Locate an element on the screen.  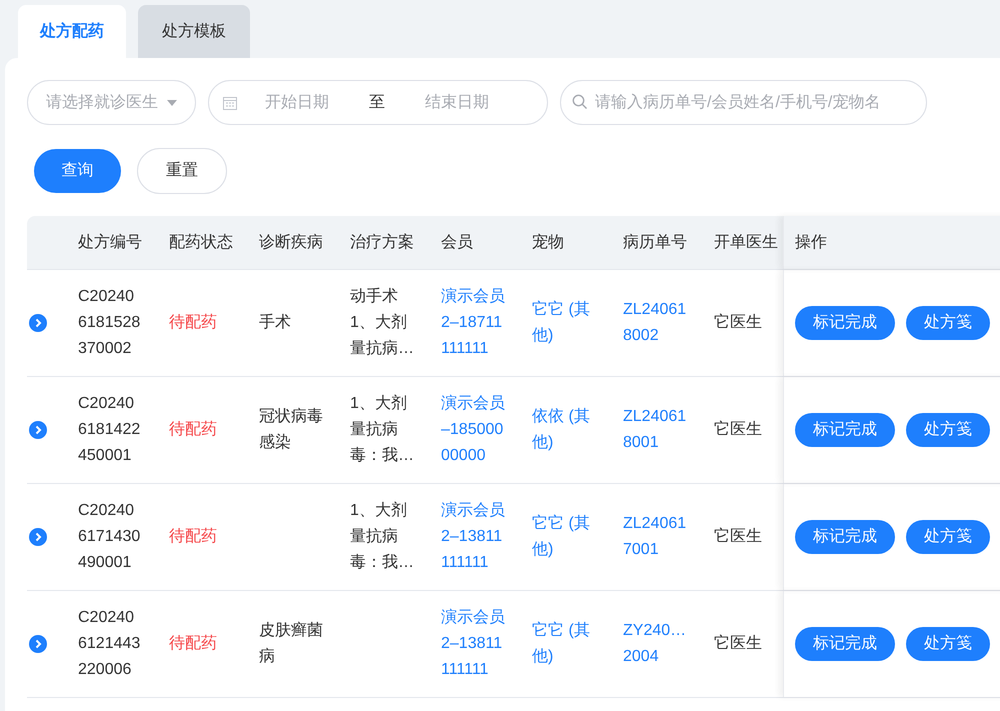
member-link: 演示会员 –185000 00000 is located at coordinates (473, 430).